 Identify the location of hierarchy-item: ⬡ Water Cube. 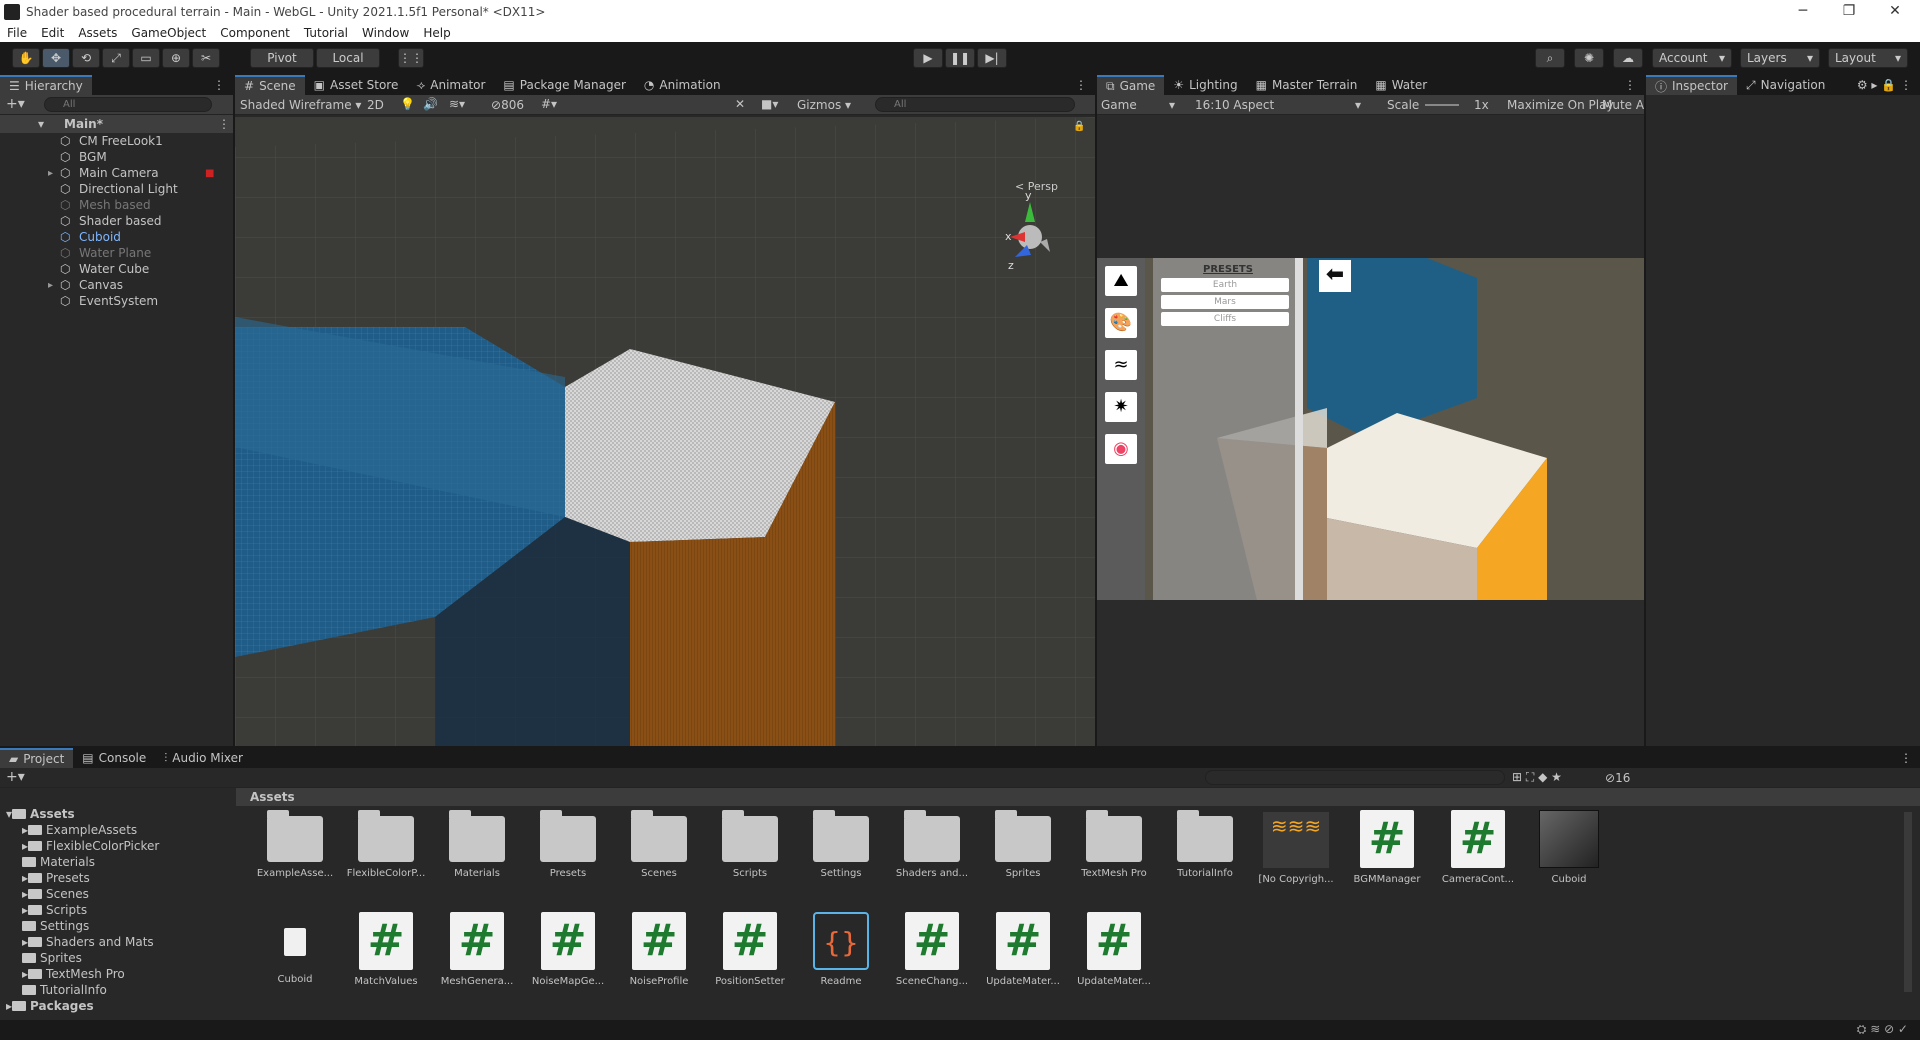
(116, 269).